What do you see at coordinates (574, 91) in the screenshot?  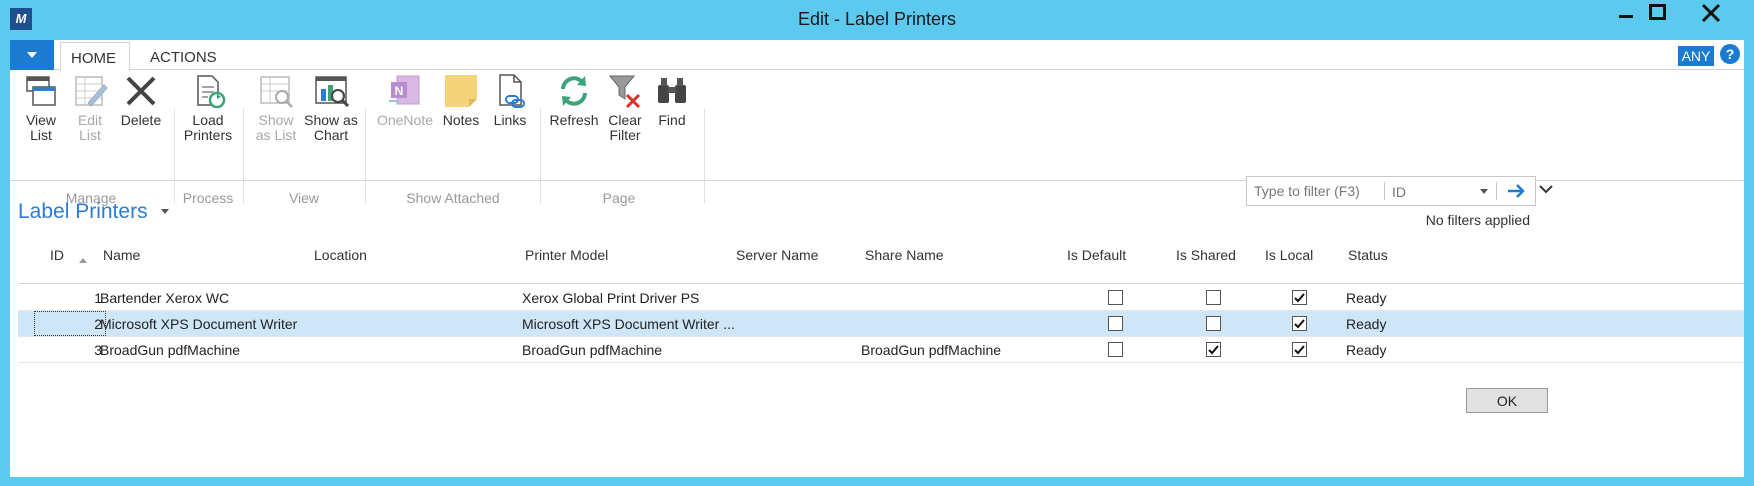 I see `refresh-icon` at bounding box center [574, 91].